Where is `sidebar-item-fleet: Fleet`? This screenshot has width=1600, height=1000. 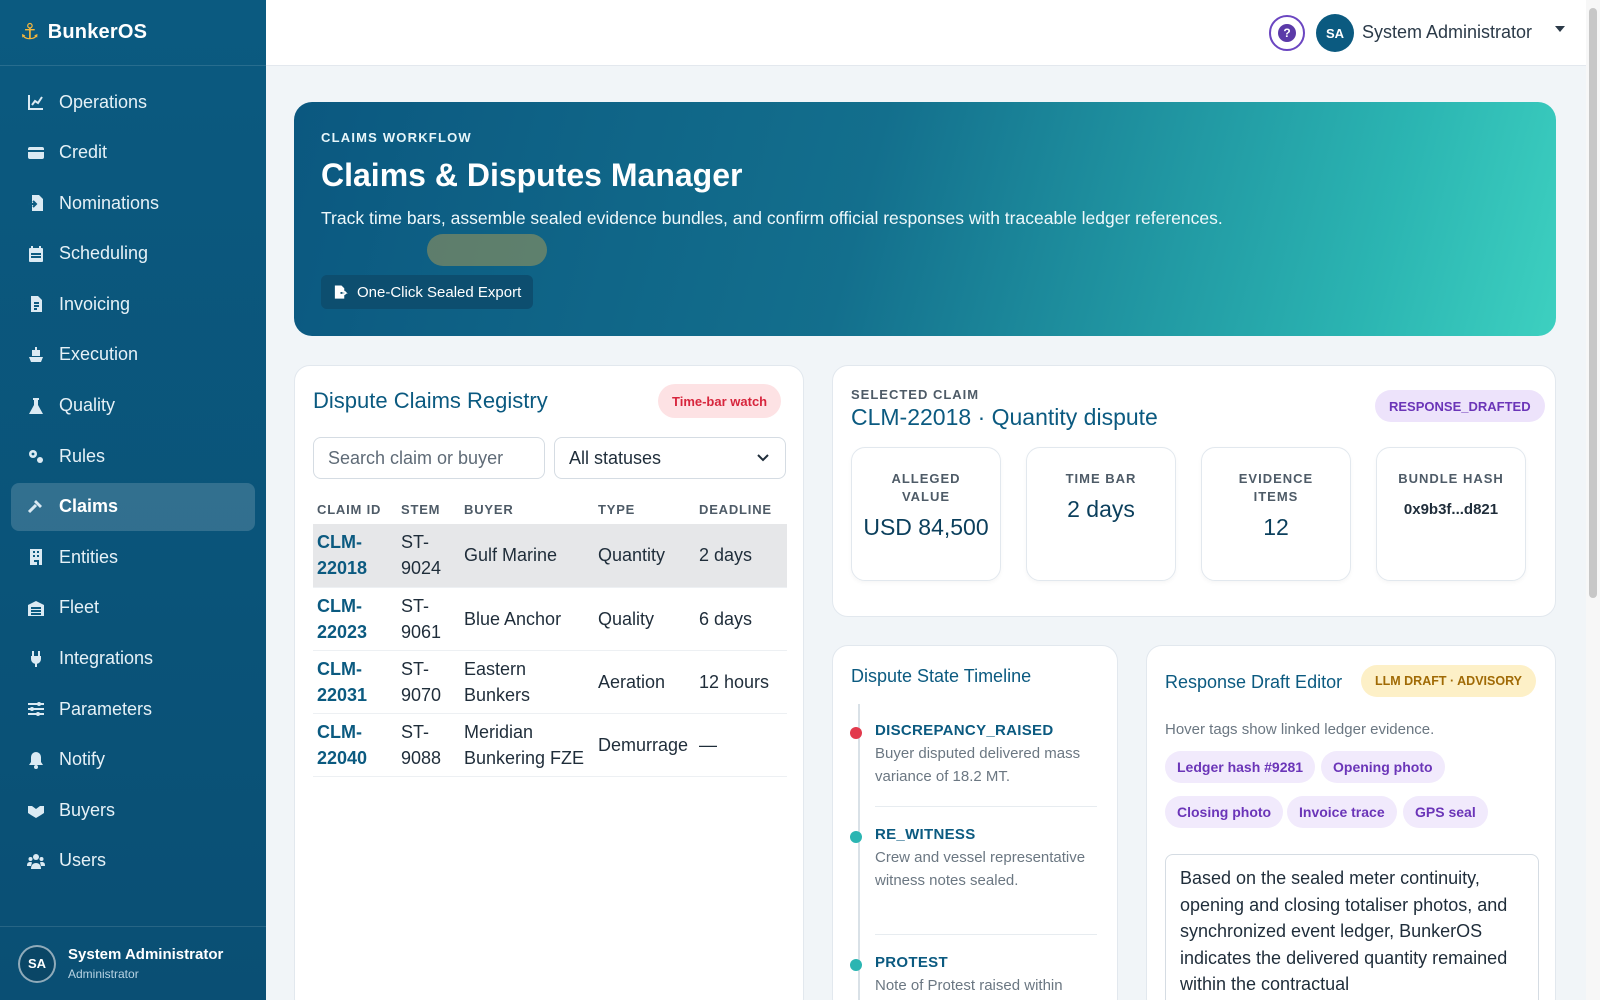
sidebar-item-fleet: Fleet is located at coordinates (133, 608).